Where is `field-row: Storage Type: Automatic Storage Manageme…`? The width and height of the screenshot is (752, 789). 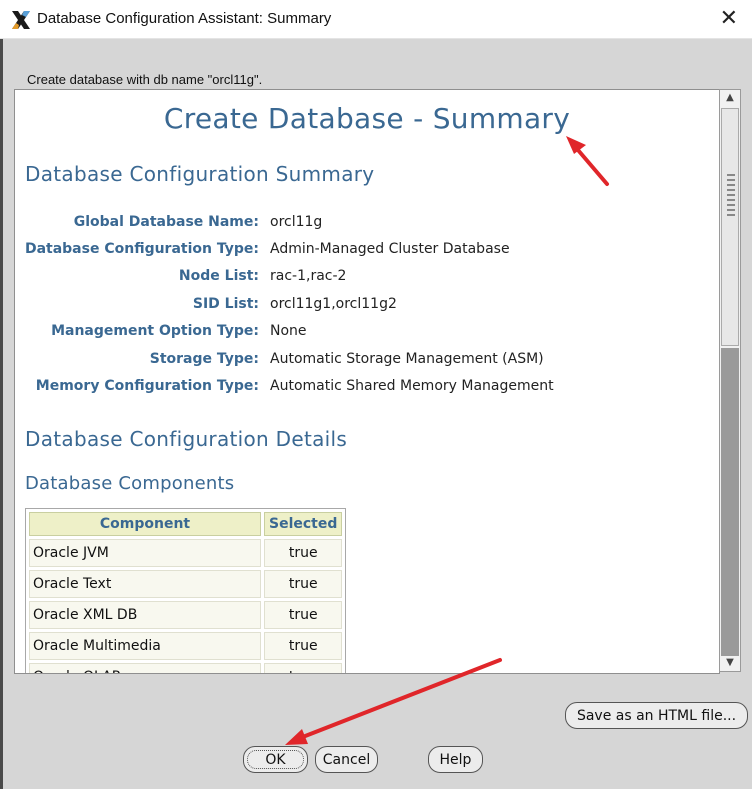
field-row: Storage Type: Automatic Storage Manageme… is located at coordinates (367, 362).